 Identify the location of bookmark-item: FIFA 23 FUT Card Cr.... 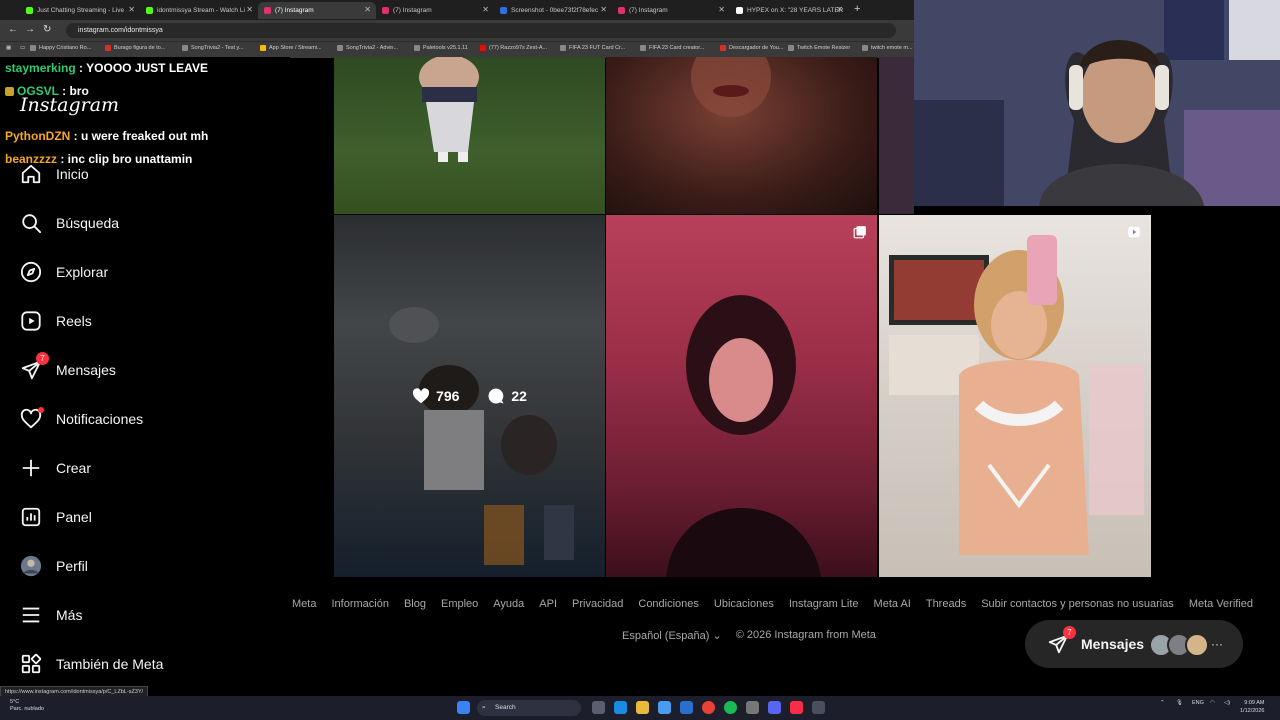
(592, 48).